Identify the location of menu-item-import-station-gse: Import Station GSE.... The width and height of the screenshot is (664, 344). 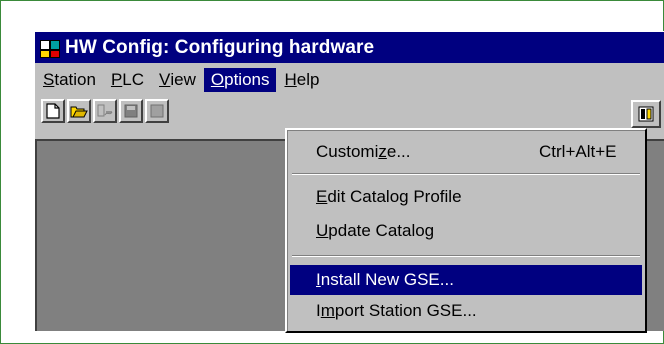
(466, 311).